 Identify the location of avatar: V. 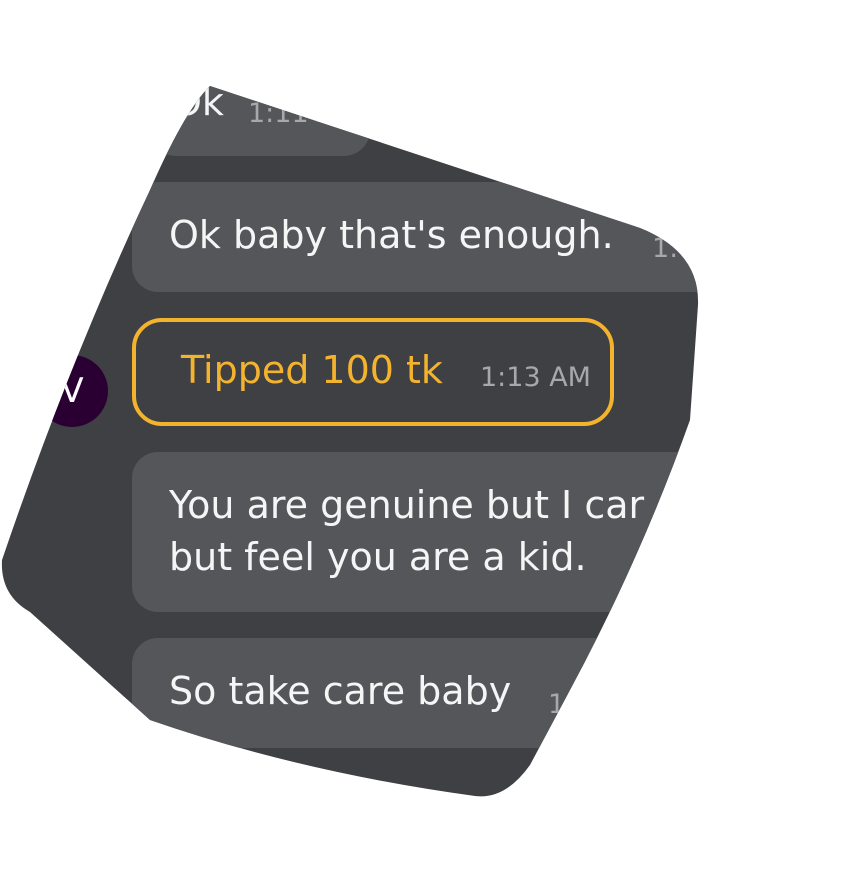
(72, 391).